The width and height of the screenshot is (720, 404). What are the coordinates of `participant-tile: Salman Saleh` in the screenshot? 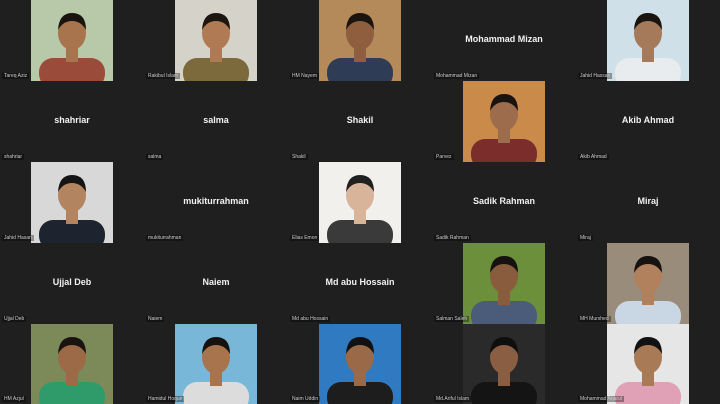 It's located at (504, 283).